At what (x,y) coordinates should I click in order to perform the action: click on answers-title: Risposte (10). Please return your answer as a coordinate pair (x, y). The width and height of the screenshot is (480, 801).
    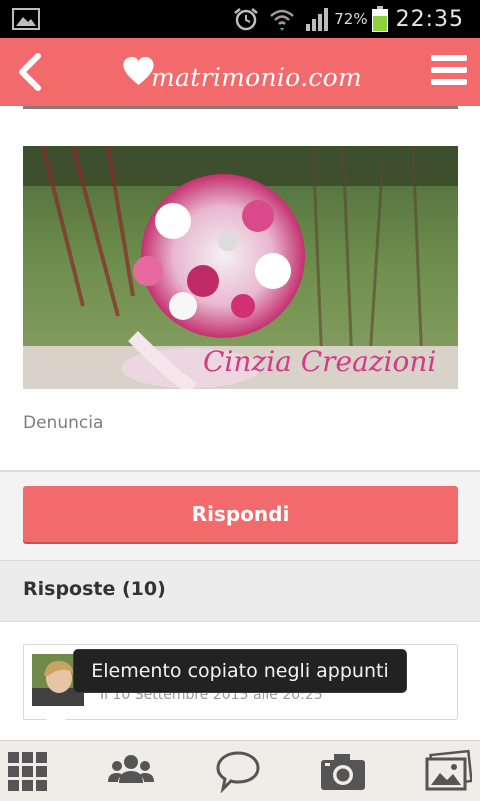
    Looking at the image, I should click on (94, 589).